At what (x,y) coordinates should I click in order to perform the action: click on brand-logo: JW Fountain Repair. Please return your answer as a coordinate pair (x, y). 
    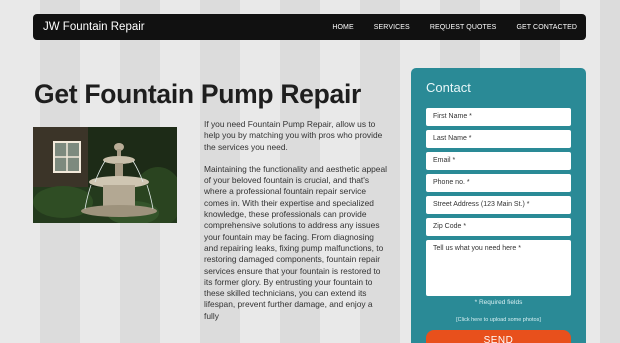
    Looking at the image, I should click on (177, 27).